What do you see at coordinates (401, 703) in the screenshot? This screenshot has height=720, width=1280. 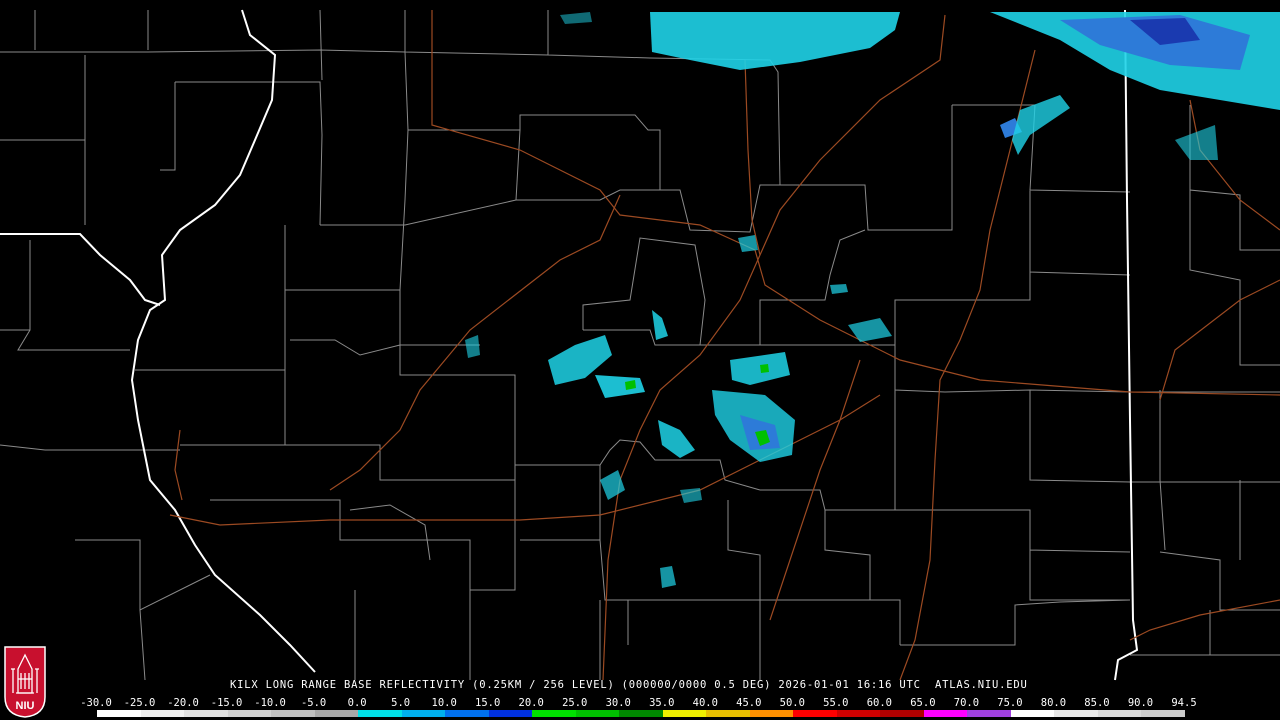 I see `scale-tick-label: 5.0` at bounding box center [401, 703].